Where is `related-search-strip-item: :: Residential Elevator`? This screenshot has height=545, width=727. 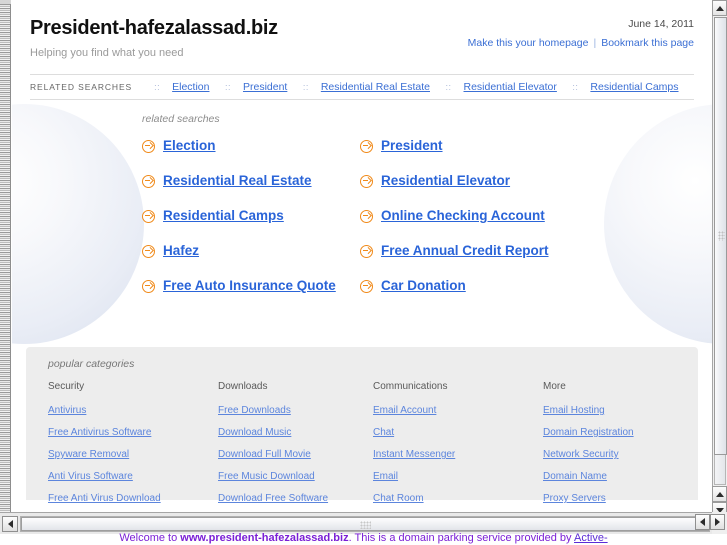 related-search-strip-item: :: Residential Elevator is located at coordinates (500, 87).